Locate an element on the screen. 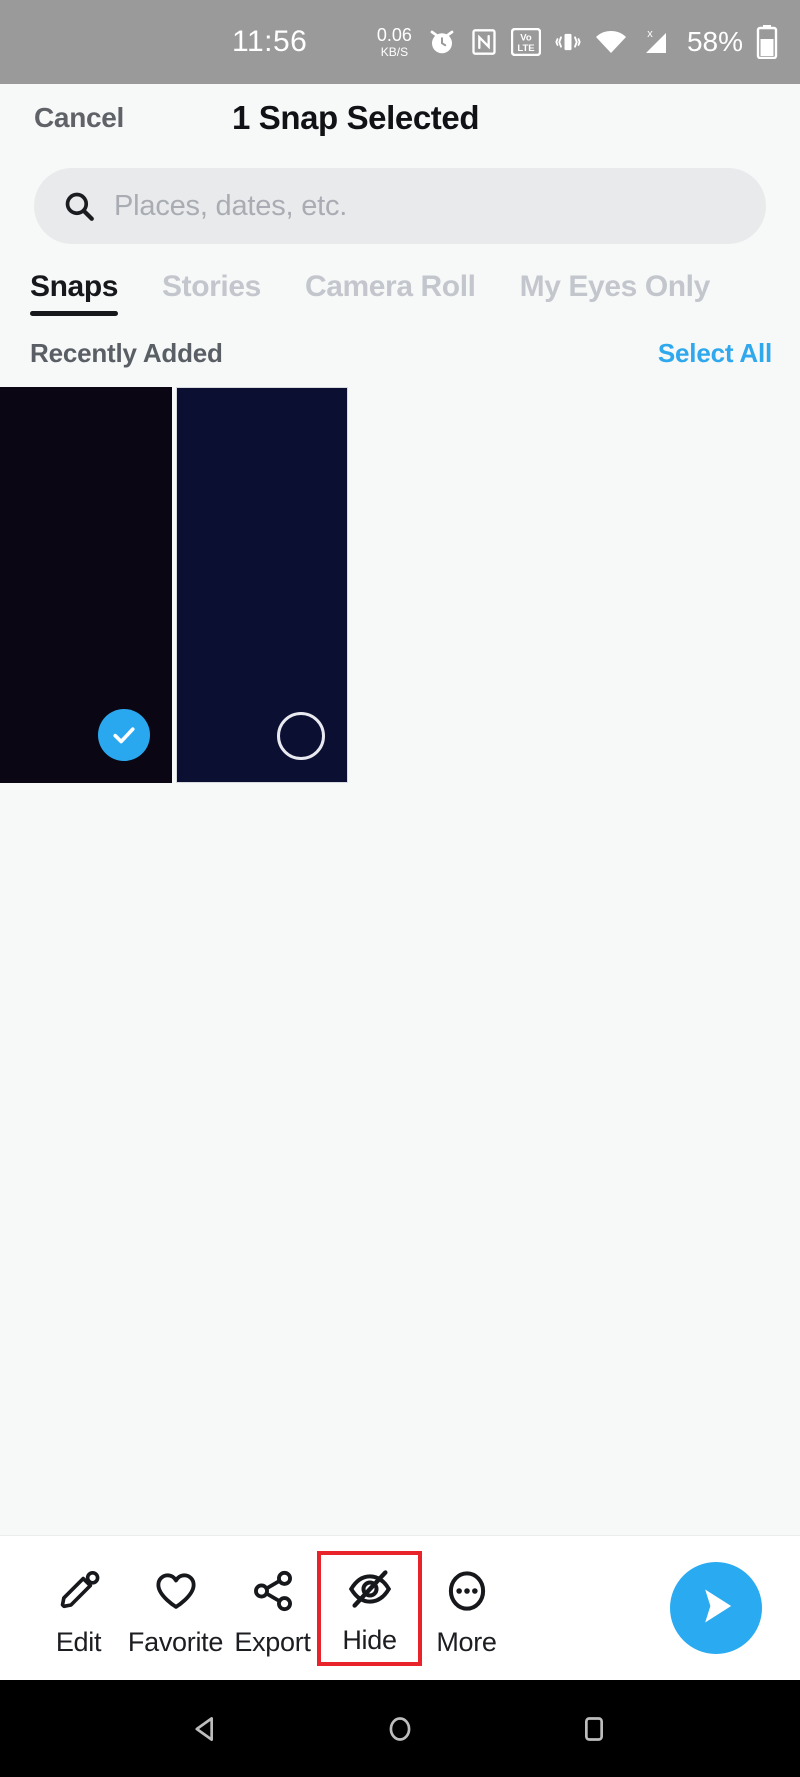 This screenshot has width=800, height=1777. check-icon is located at coordinates (124, 735).